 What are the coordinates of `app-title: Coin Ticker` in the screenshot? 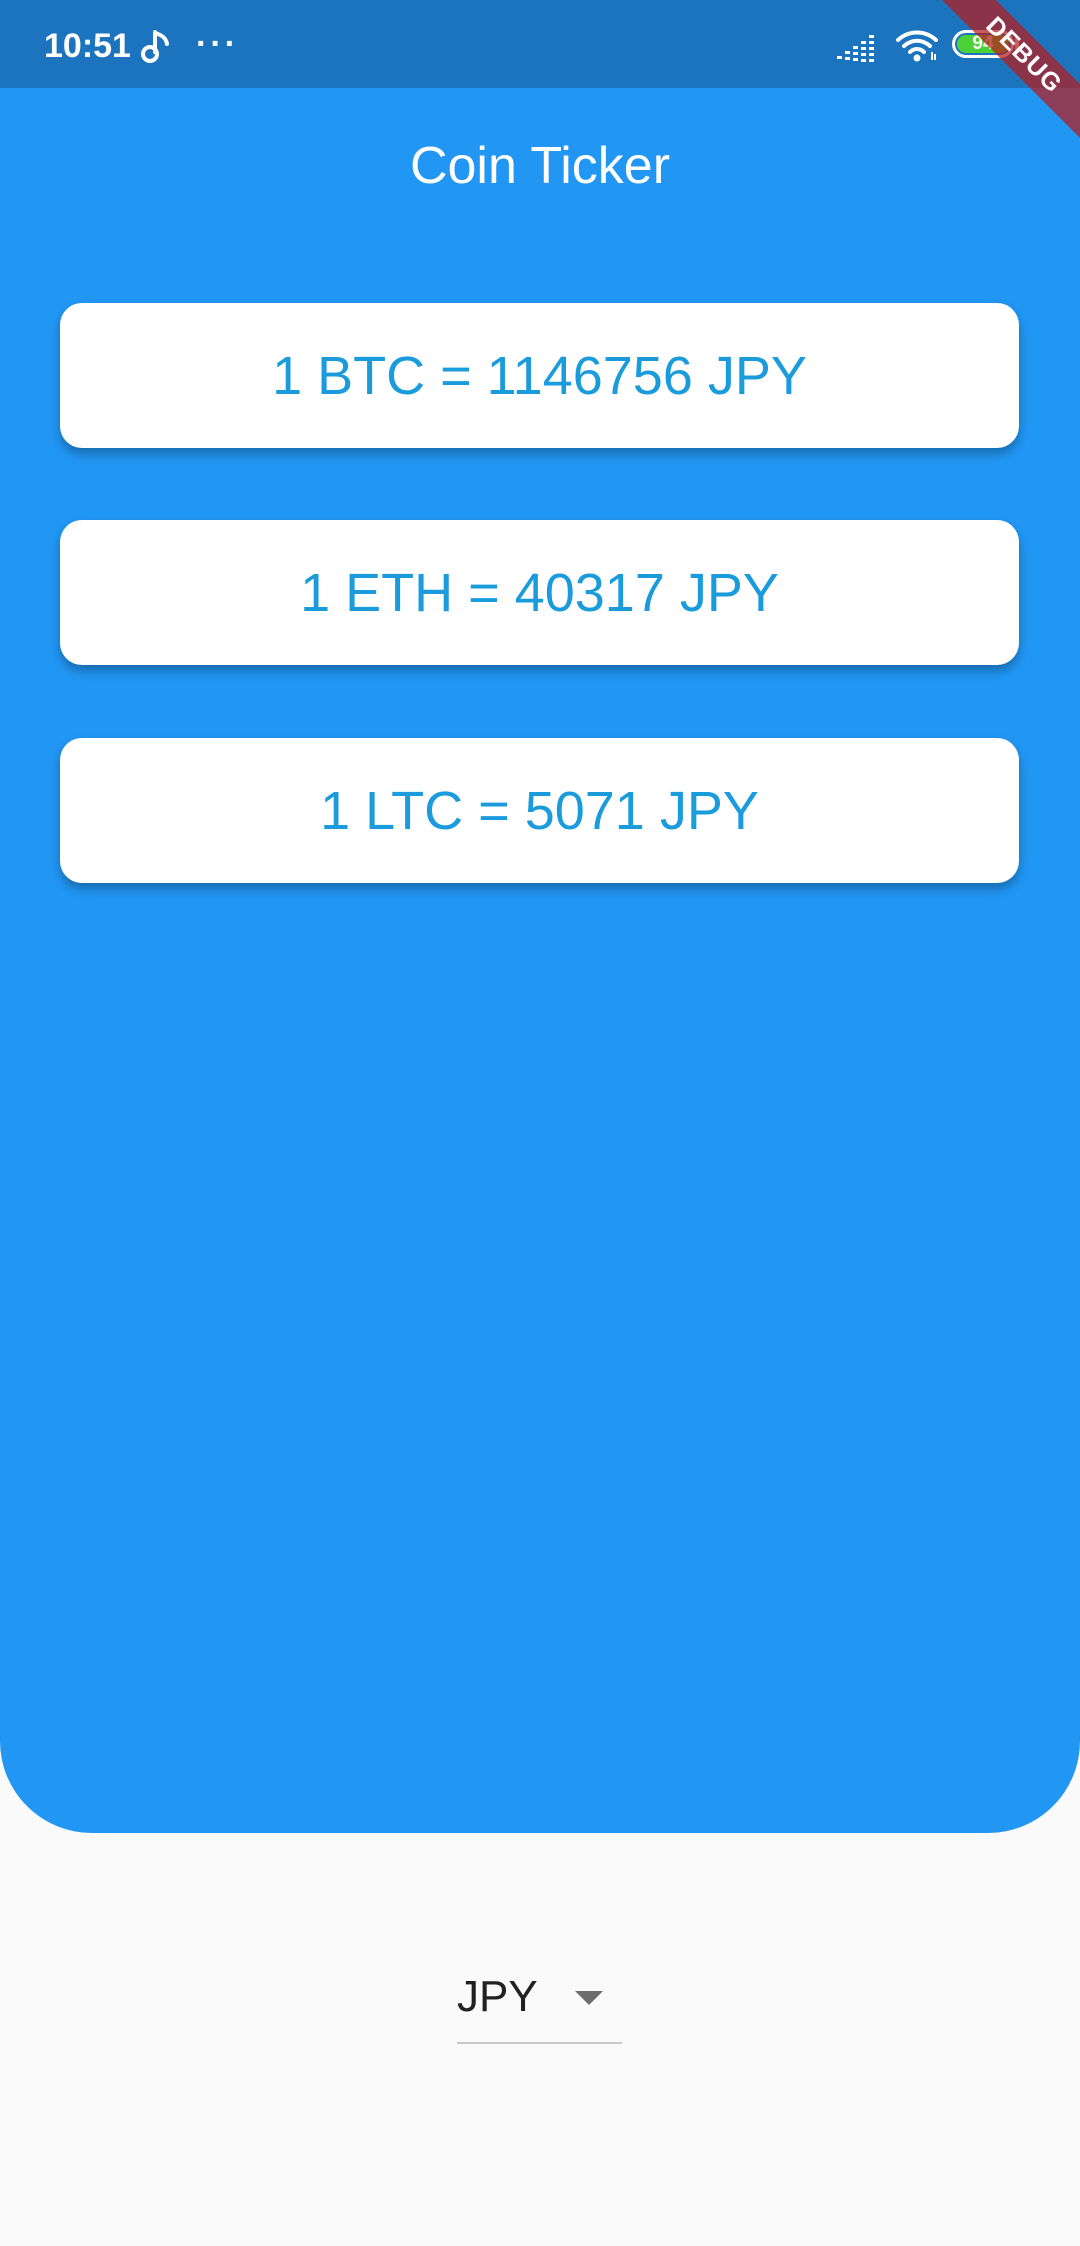 It's located at (540, 166).